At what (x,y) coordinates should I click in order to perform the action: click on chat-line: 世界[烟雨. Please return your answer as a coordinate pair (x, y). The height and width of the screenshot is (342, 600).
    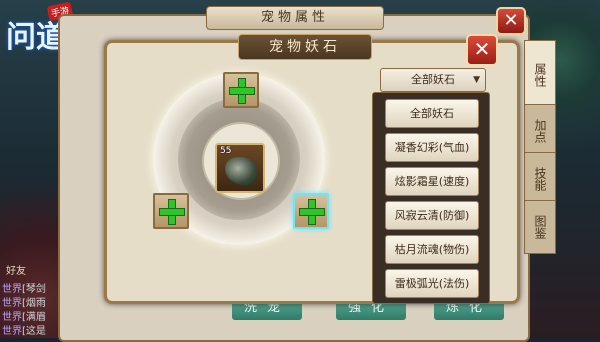
    Looking at the image, I should click on (24, 303).